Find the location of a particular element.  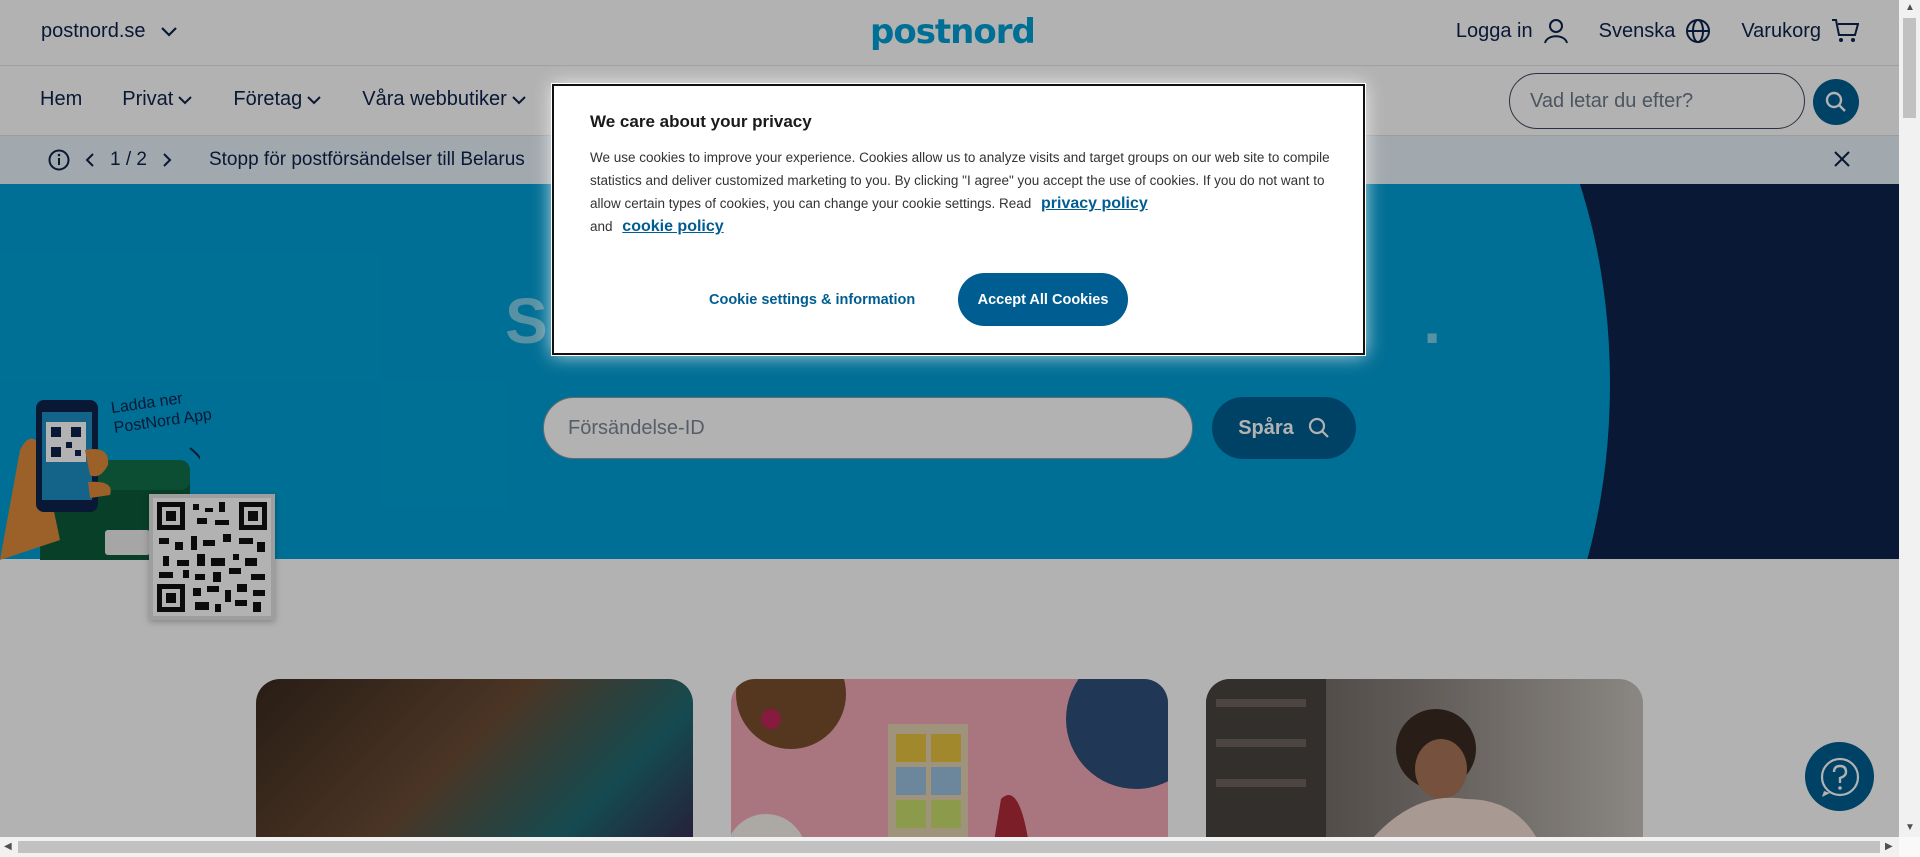

vertical-scrollbar: ▲ ▼ is located at coordinates (1909, 418).